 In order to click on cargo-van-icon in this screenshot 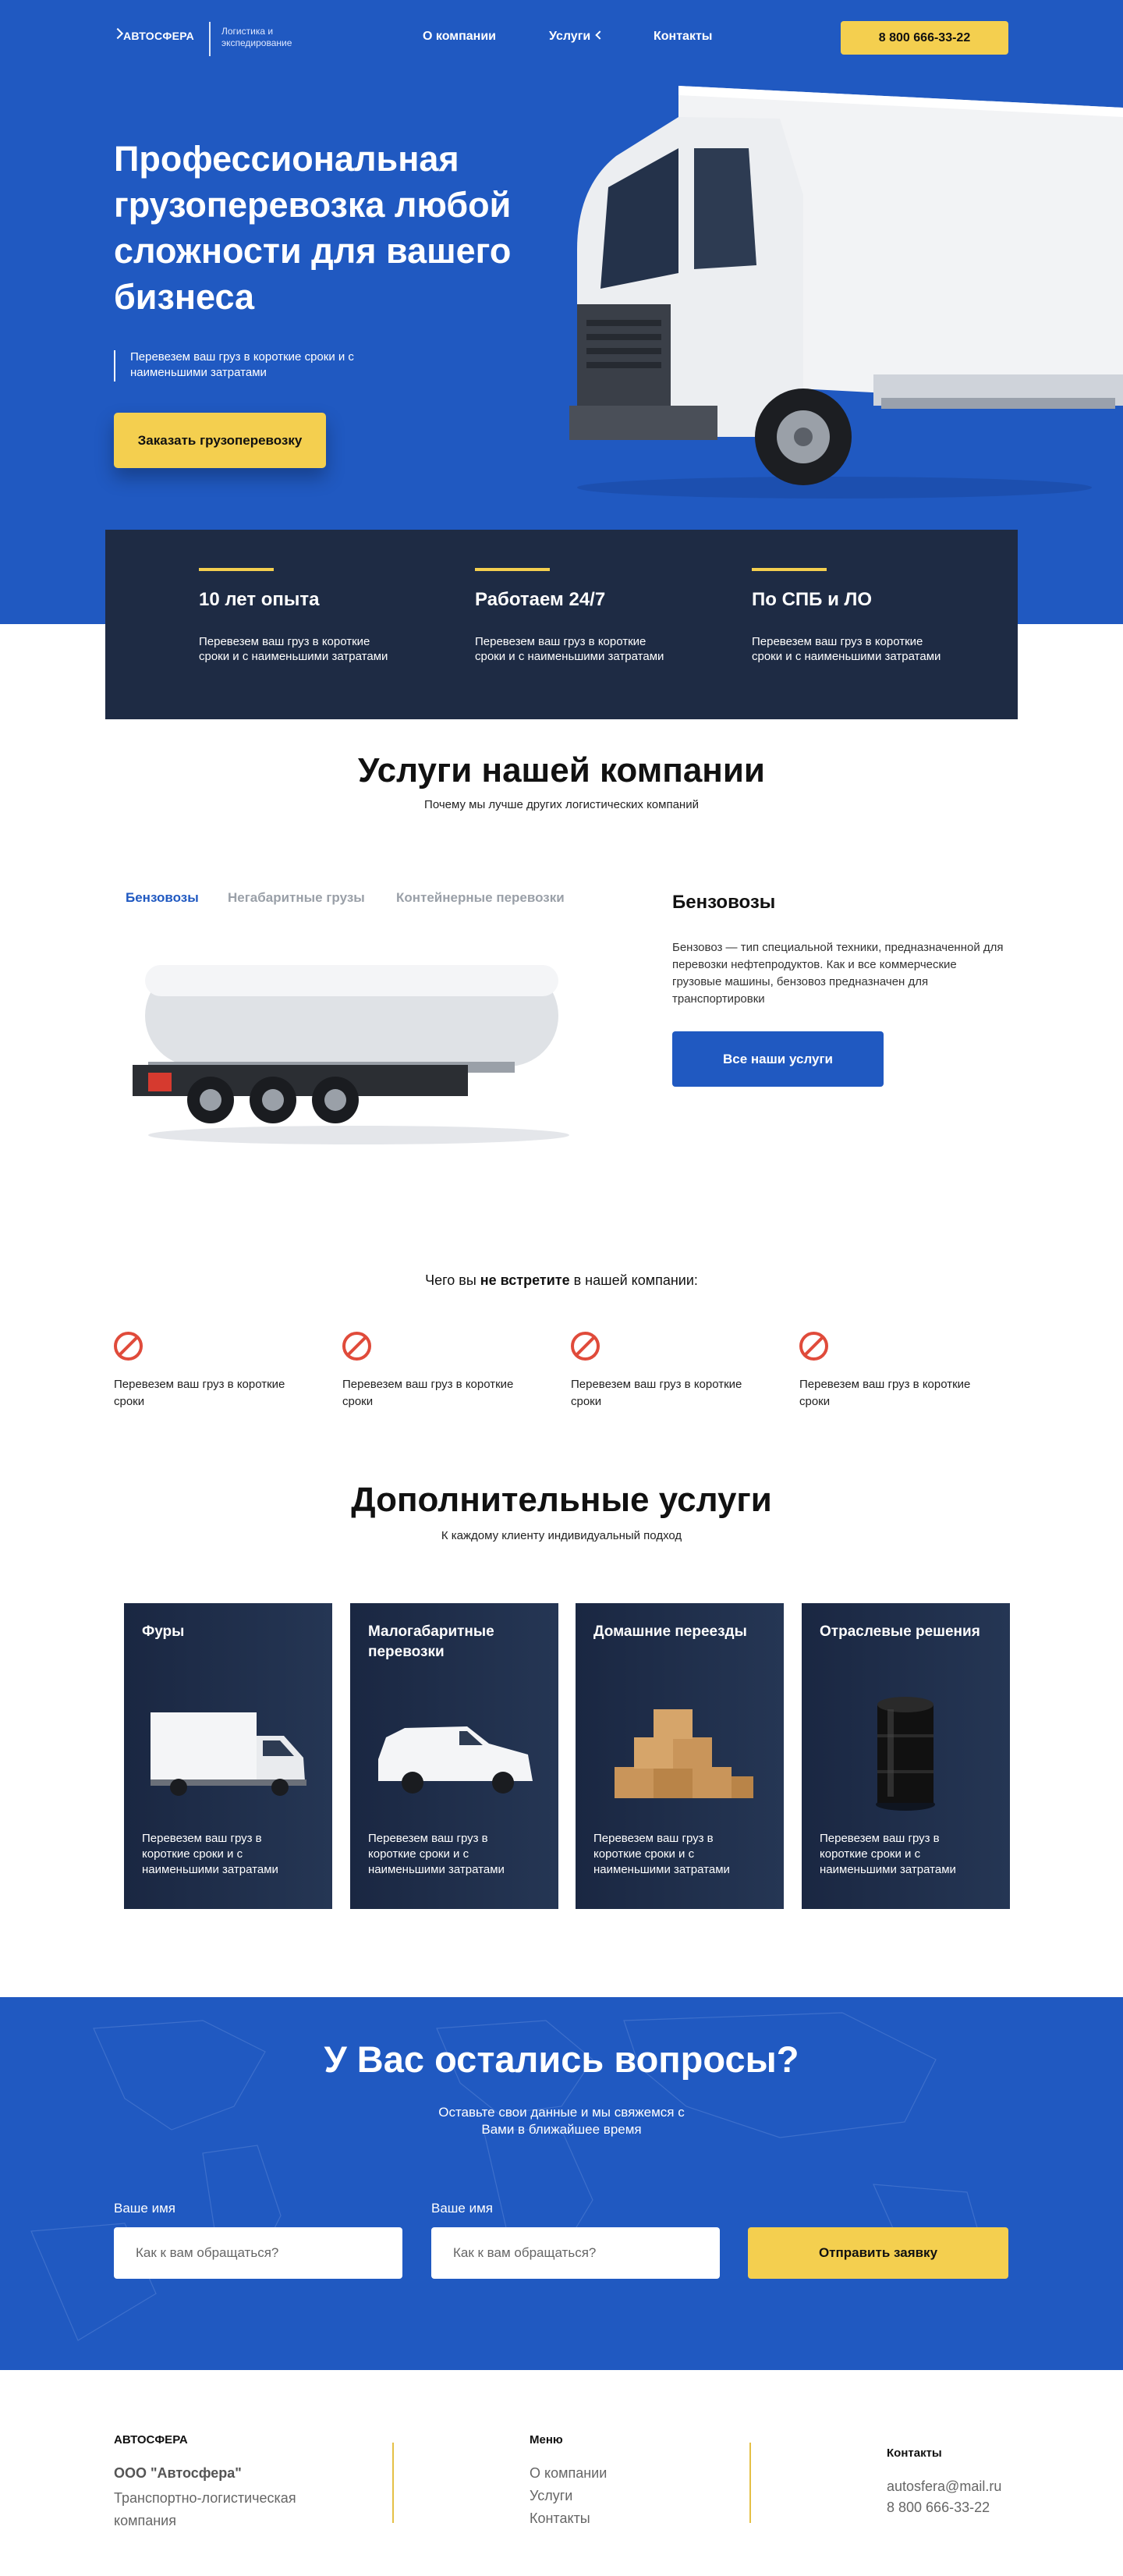, I will do `click(456, 1760)`.